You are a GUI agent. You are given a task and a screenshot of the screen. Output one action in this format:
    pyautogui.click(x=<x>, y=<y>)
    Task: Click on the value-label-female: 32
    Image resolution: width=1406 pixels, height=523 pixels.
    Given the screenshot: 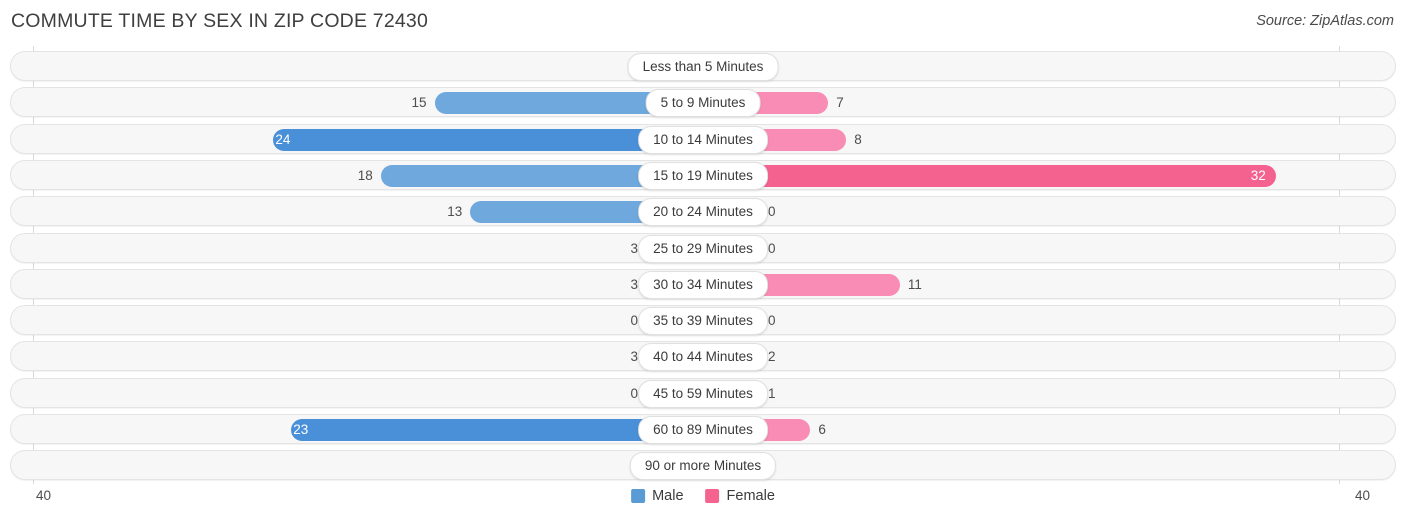 What is the action you would take?
    pyautogui.click(x=1258, y=175)
    